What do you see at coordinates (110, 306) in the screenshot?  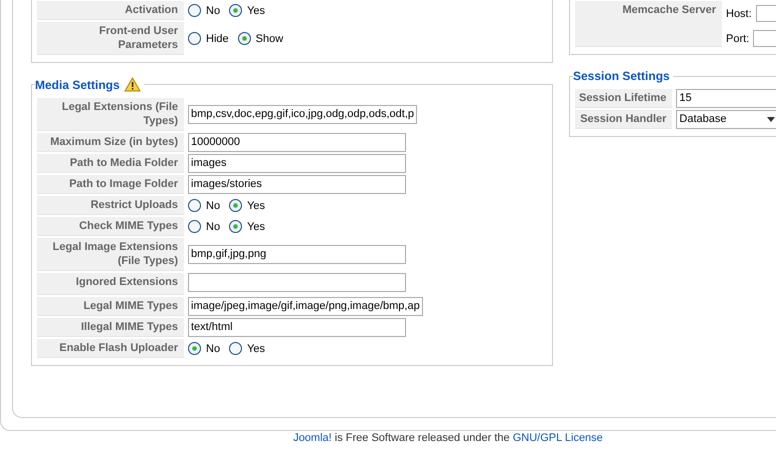 I see `field-label: Legal MIME Types` at bounding box center [110, 306].